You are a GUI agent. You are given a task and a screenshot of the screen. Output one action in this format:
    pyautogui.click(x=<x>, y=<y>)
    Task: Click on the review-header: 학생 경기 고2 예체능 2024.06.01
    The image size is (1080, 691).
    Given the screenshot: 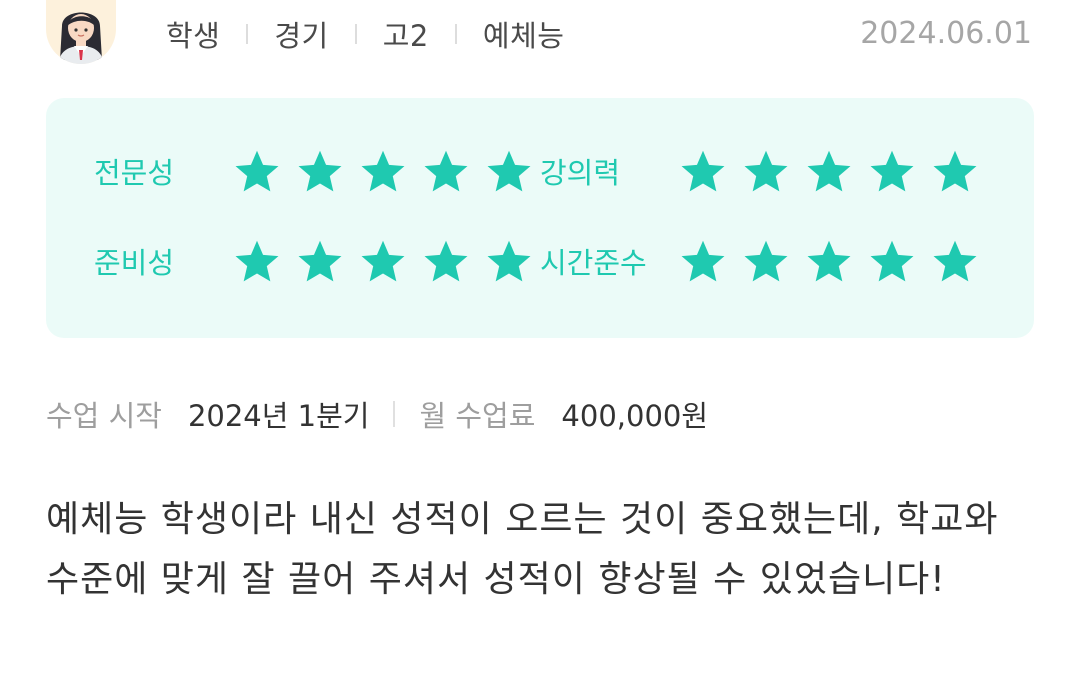 What is the action you would take?
    pyautogui.click(x=540, y=36)
    